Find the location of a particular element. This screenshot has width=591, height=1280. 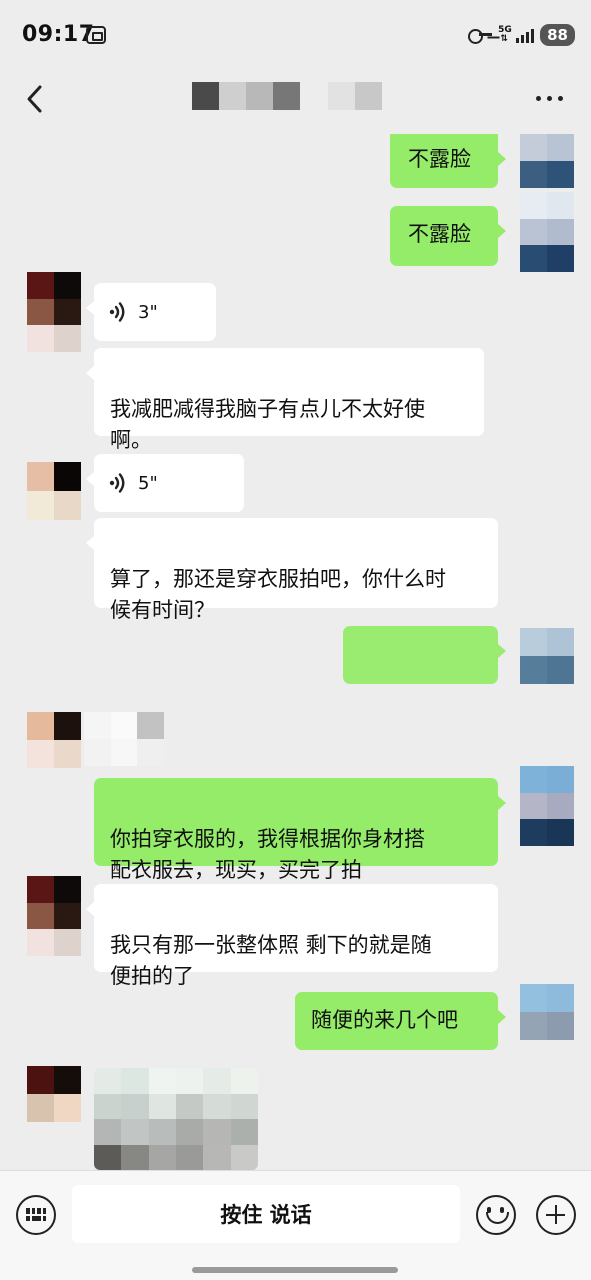

message-bubble-out: 你拍穿衣服的，我得根据你身材搭 配衣服去，现买，买完了拍 is located at coordinates (300, 830).